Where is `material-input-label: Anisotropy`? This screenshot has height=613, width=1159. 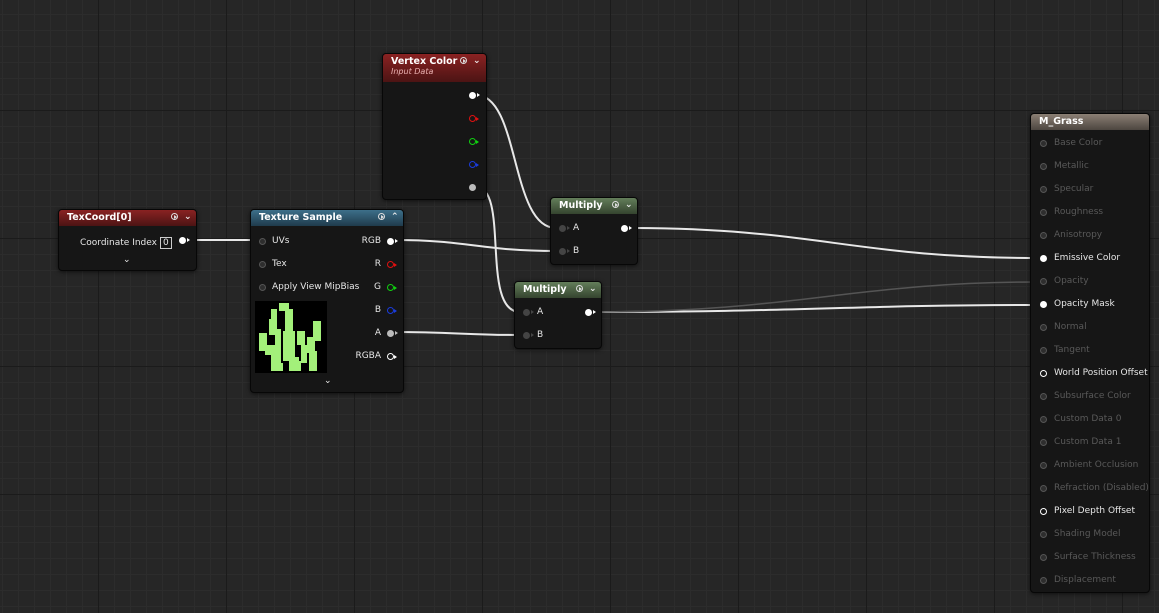
material-input-label: Anisotropy is located at coordinates (1078, 235).